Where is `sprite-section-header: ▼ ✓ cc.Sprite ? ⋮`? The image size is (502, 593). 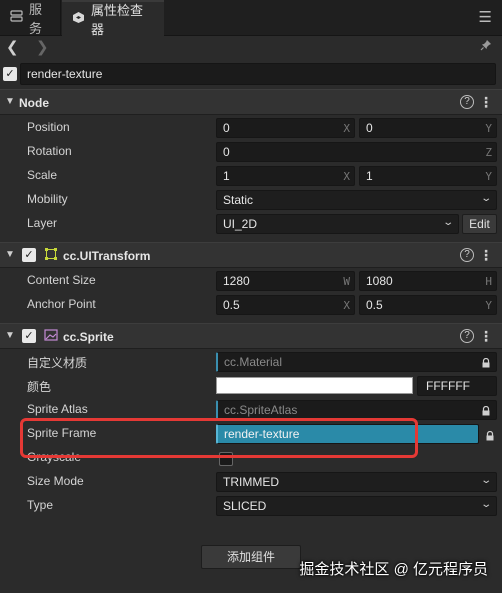 sprite-section-header: ▼ ✓ cc.Sprite ? ⋮ is located at coordinates (251, 336).